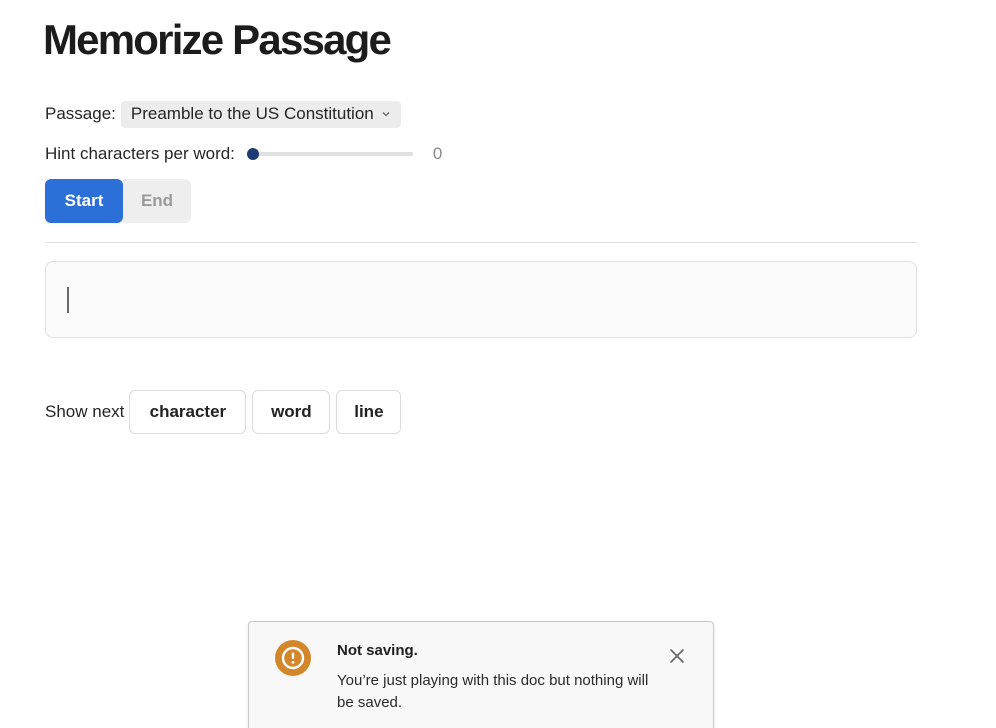 This screenshot has width=996, height=728. What do you see at coordinates (188, 412) in the screenshot?
I see `show-next-character-button: character` at bounding box center [188, 412].